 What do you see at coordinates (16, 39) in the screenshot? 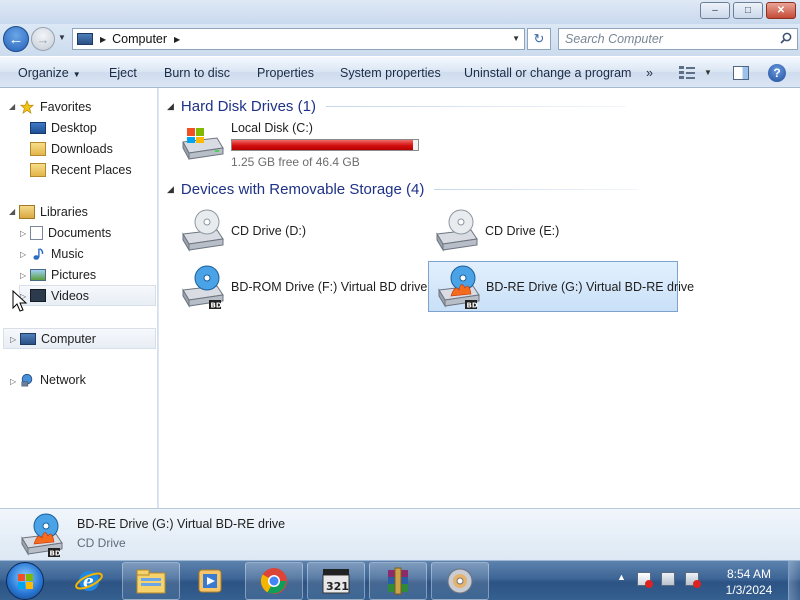
I see `back-button: ←` at bounding box center [16, 39].